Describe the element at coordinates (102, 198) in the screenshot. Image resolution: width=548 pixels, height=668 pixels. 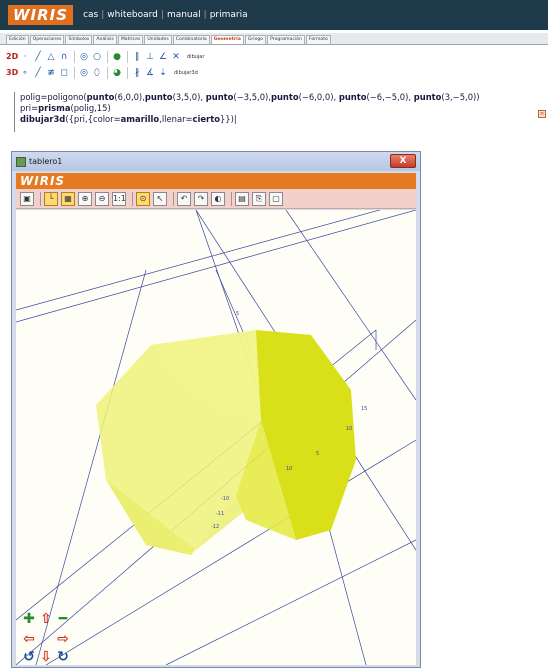
I see `zoom-out-icon: ⊖` at that location.